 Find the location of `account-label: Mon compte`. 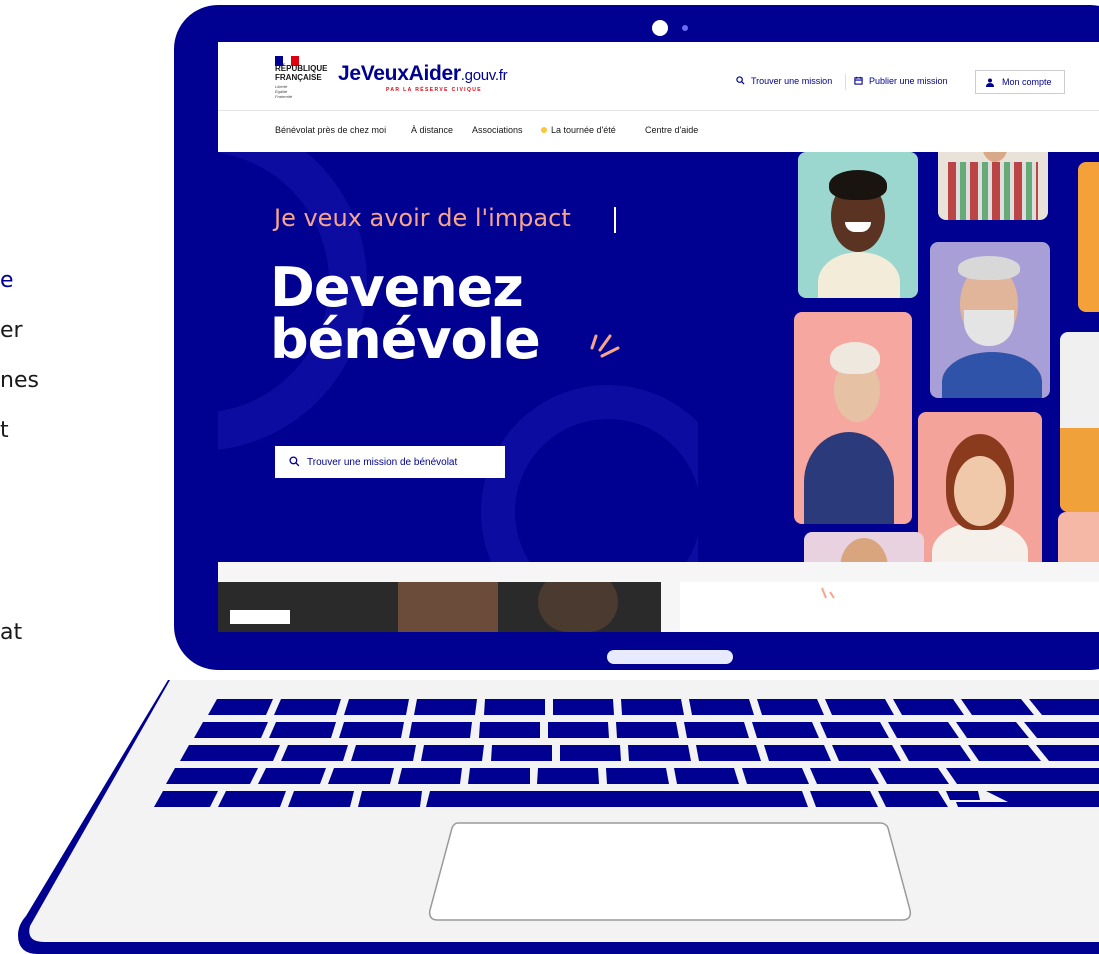

account-label: Mon compte is located at coordinates (1027, 82).